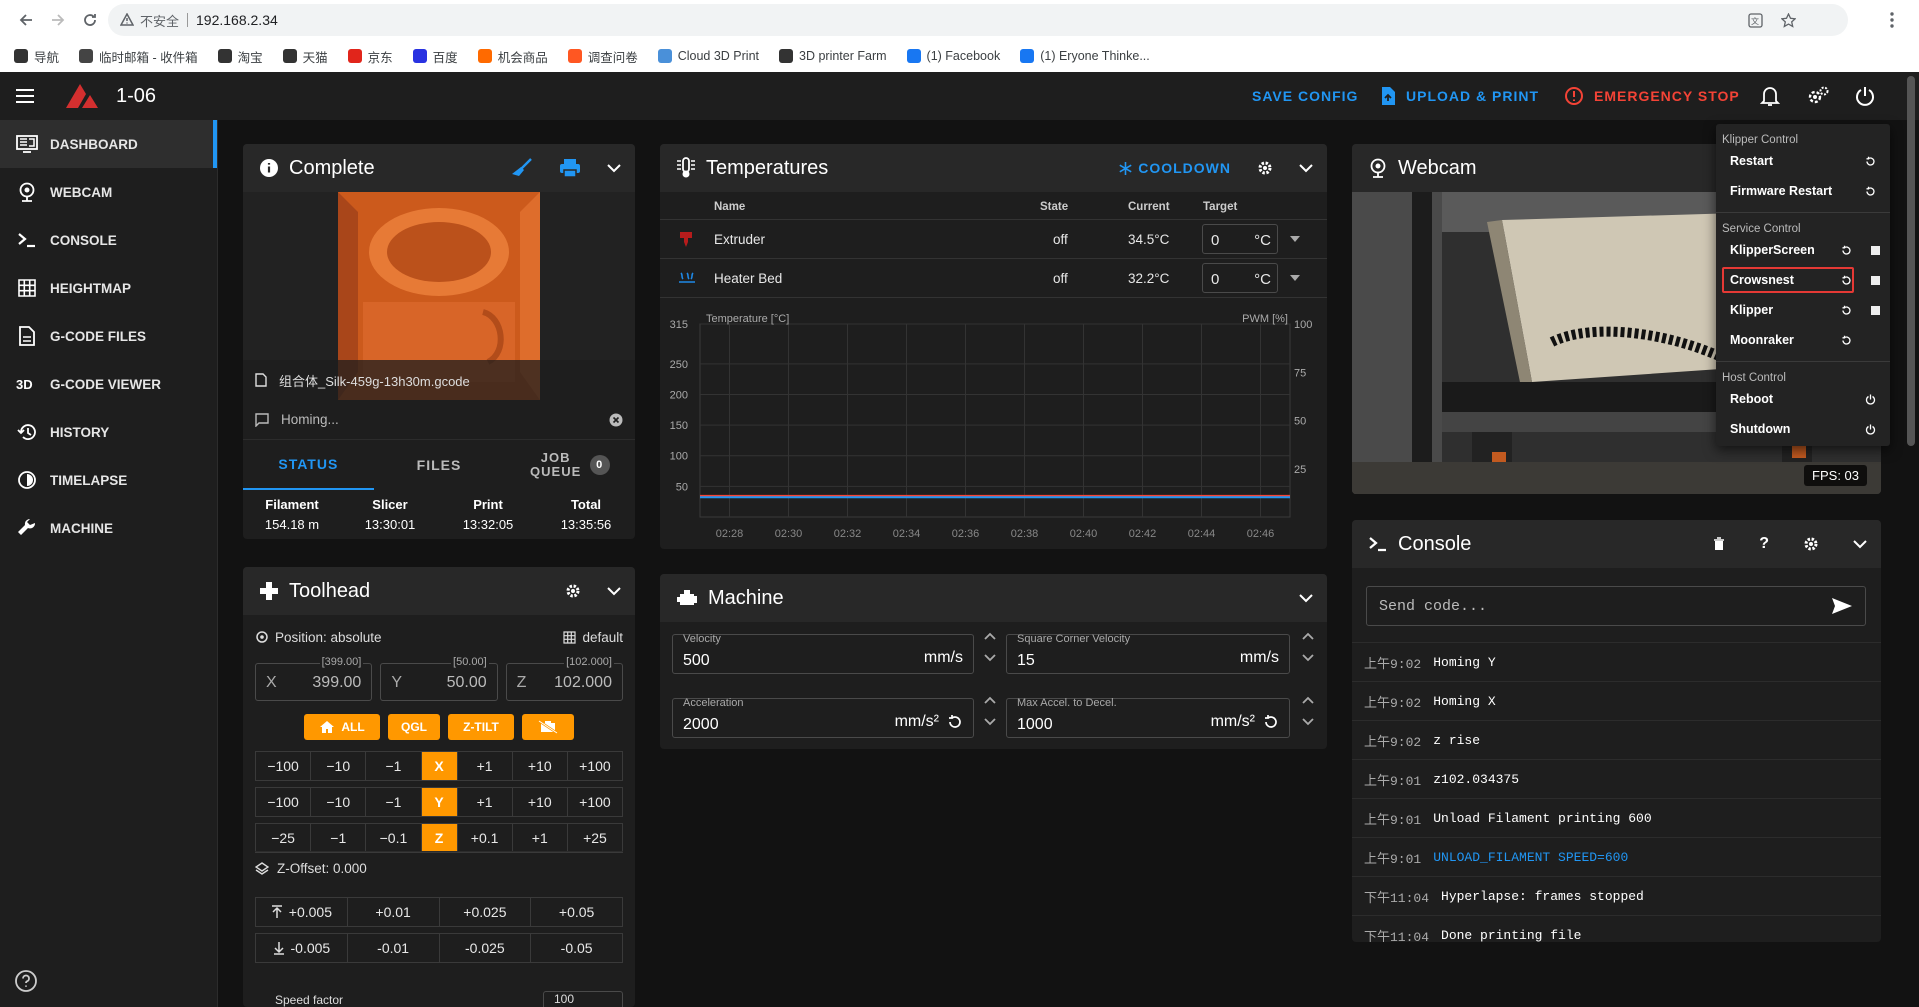  Describe the element at coordinates (708, 56) in the screenshot. I see `bookmark-item: Cloud 3D Print` at that location.